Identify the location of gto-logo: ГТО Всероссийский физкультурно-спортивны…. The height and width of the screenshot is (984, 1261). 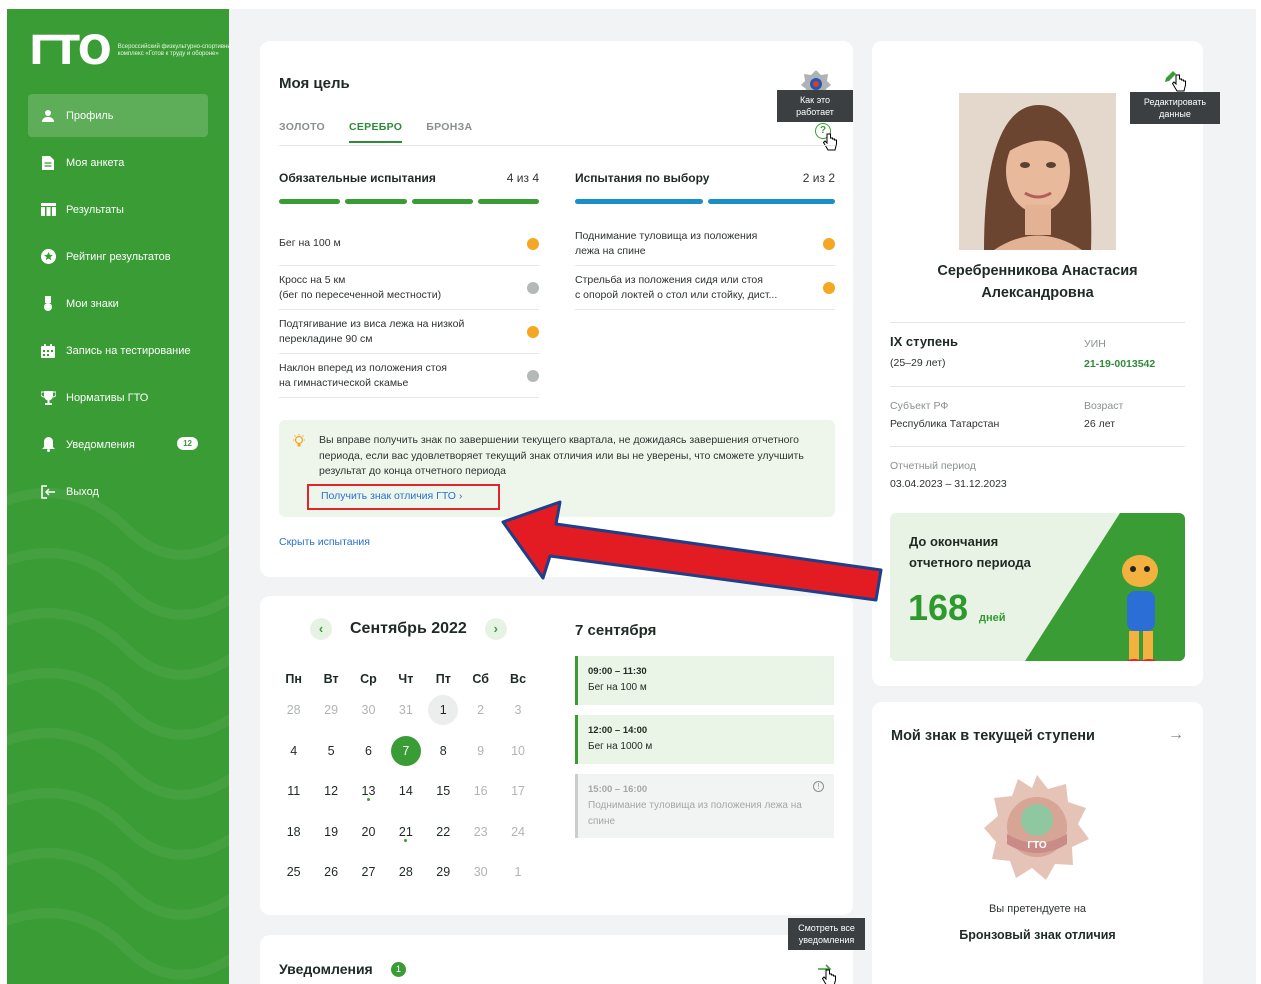
(129, 51).